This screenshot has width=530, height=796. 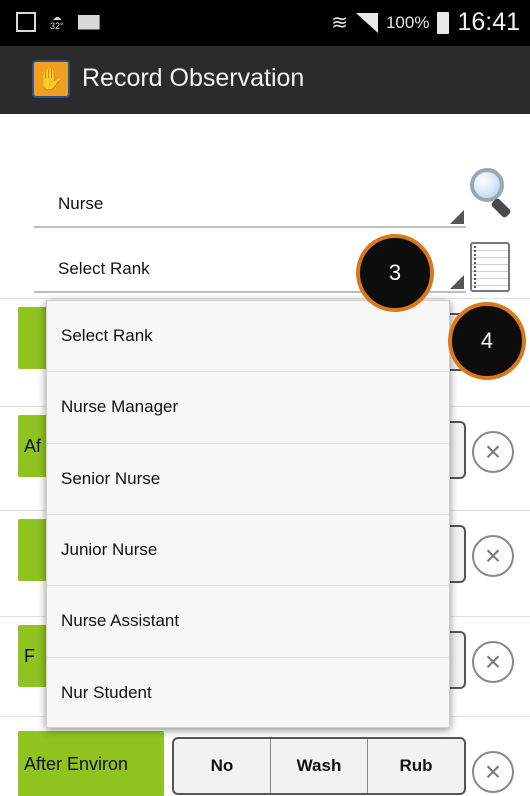 I want to click on status-bar-right: ≋ 100% 16:41, so click(x=425, y=22).